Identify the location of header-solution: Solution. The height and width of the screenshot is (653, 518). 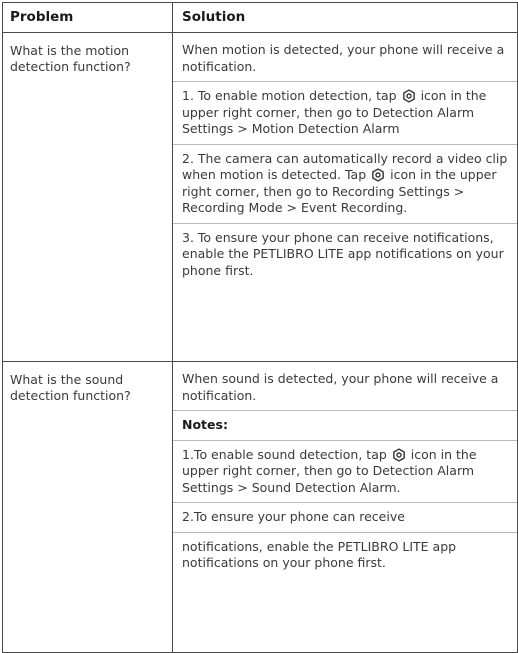
(345, 17).